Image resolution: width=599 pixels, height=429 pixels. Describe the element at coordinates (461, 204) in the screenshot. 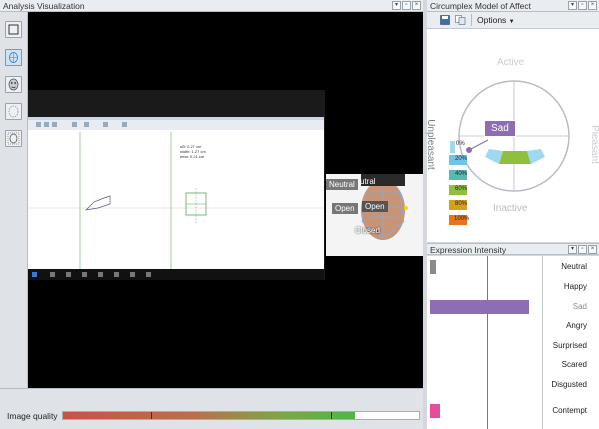

I see `legend-label: 80%` at that location.